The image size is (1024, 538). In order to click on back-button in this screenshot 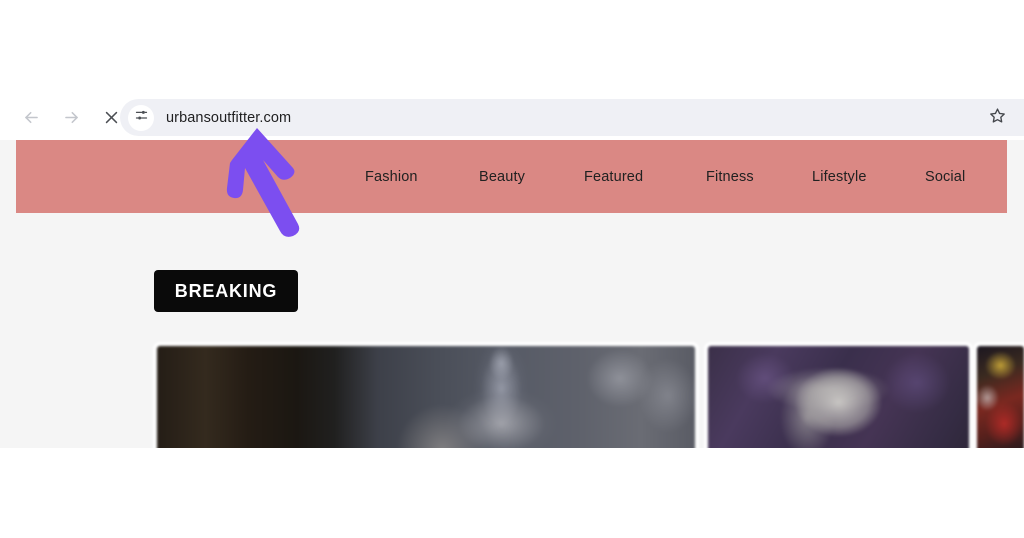, I will do `click(31, 118)`.